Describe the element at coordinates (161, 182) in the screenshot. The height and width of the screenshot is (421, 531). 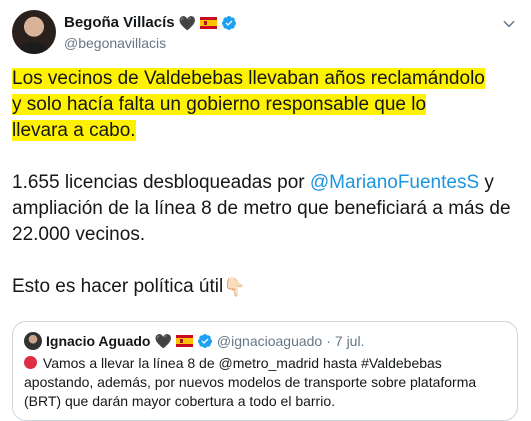
I see `para2-text-before: 1.655 licencias desbloqueadas por` at that location.